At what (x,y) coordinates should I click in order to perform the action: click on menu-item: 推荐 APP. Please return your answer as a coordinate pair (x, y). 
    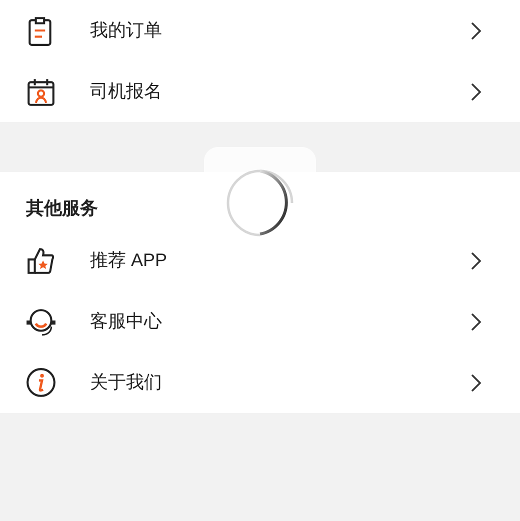
    Looking at the image, I should click on (260, 260).